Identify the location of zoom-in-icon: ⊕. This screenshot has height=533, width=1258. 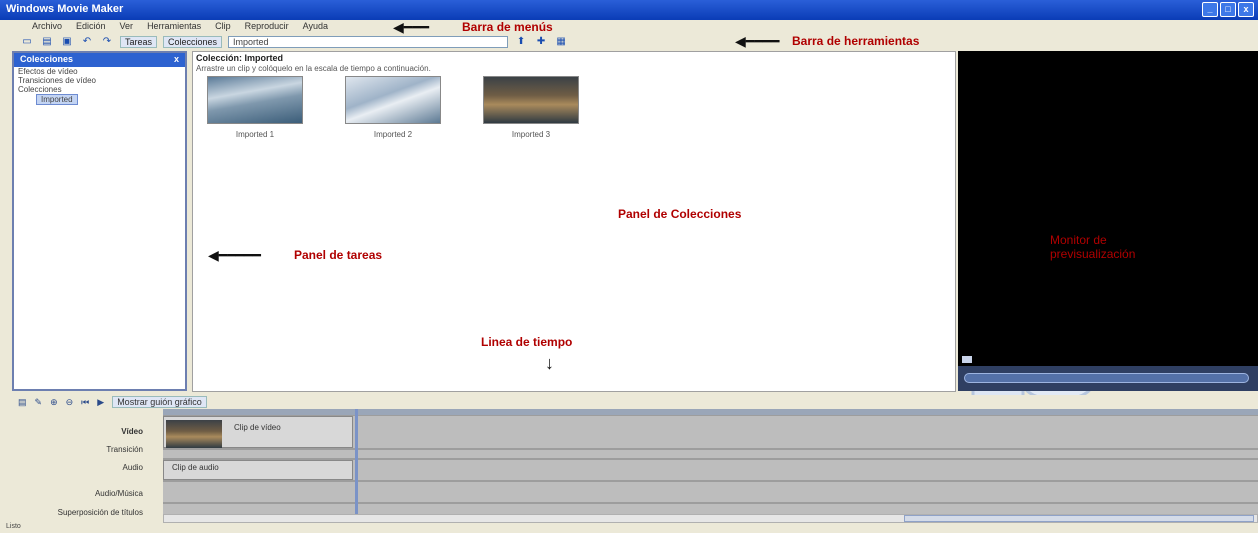
(54, 402).